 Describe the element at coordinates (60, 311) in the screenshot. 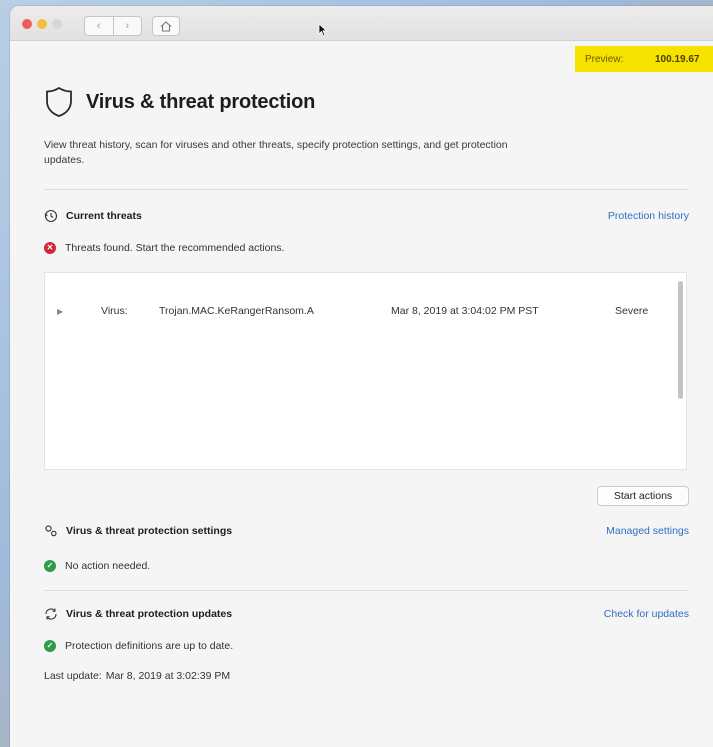

I see `expand-arrow-icon: ▶` at that location.